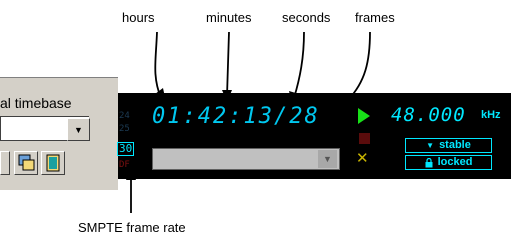 Image resolution: width=511 pixels, height=240 pixels. Describe the element at coordinates (428, 115) in the screenshot. I see `sample-rate-value: 48.000` at that location.